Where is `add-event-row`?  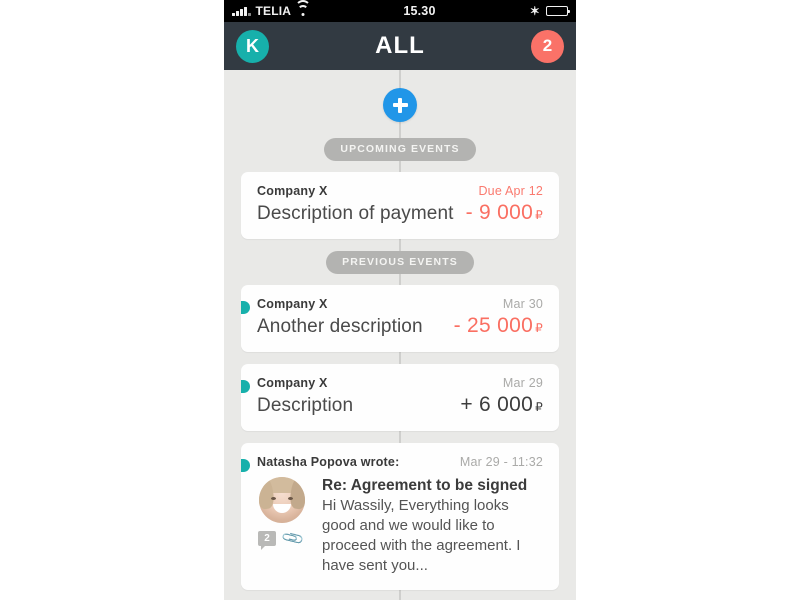 add-event-row is located at coordinates (400, 103).